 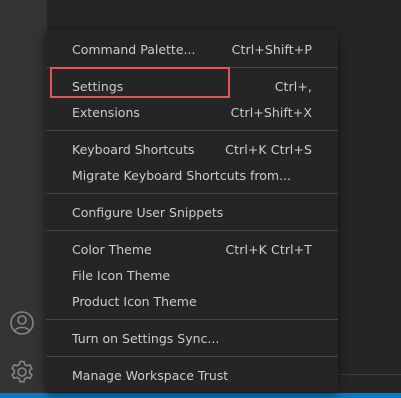 What do you see at coordinates (134, 301) in the screenshot?
I see `menu-item-label: Product Icon Theme` at bounding box center [134, 301].